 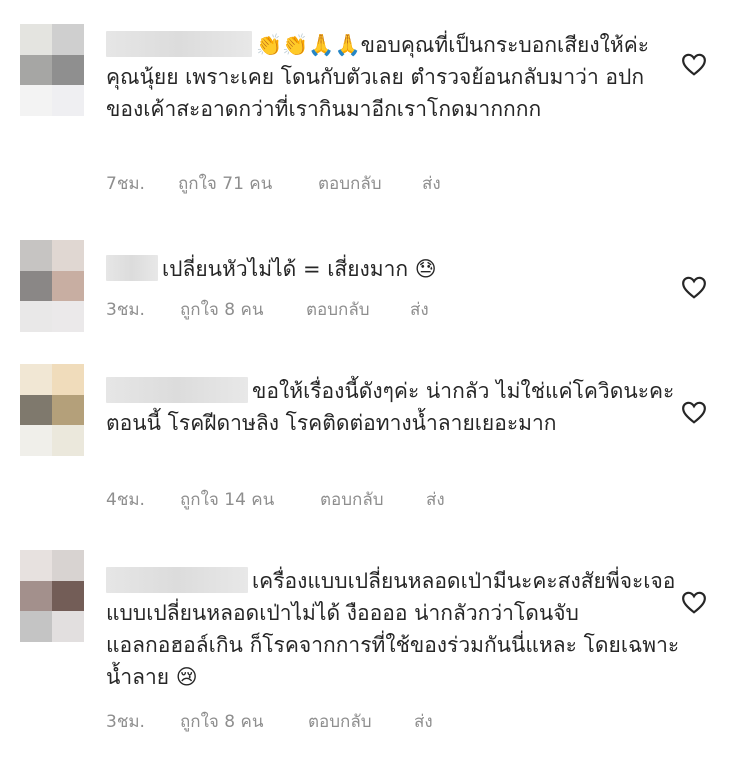 I want to click on comment-body: เปลี่ยนหัวไม่ได้ = เสี่ยงมาก 😓, so click(x=393, y=269).